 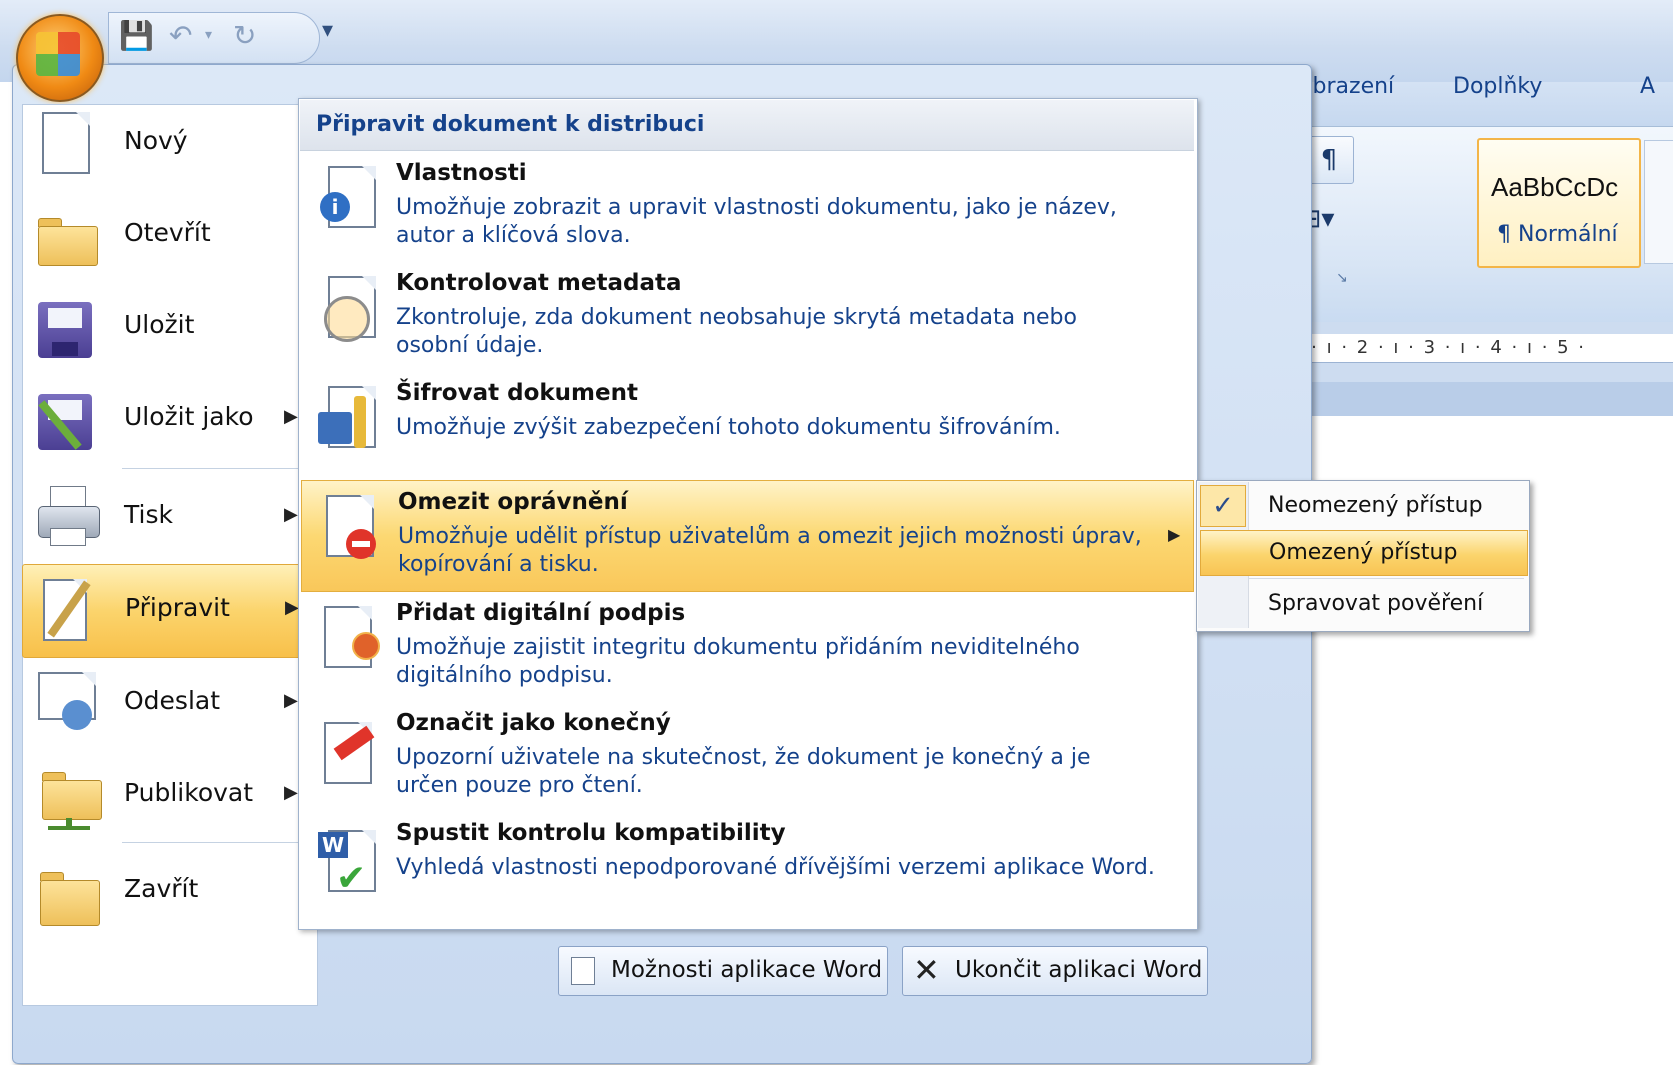 What do you see at coordinates (67, 419) in the screenshot?
I see `save-as-icon` at bounding box center [67, 419].